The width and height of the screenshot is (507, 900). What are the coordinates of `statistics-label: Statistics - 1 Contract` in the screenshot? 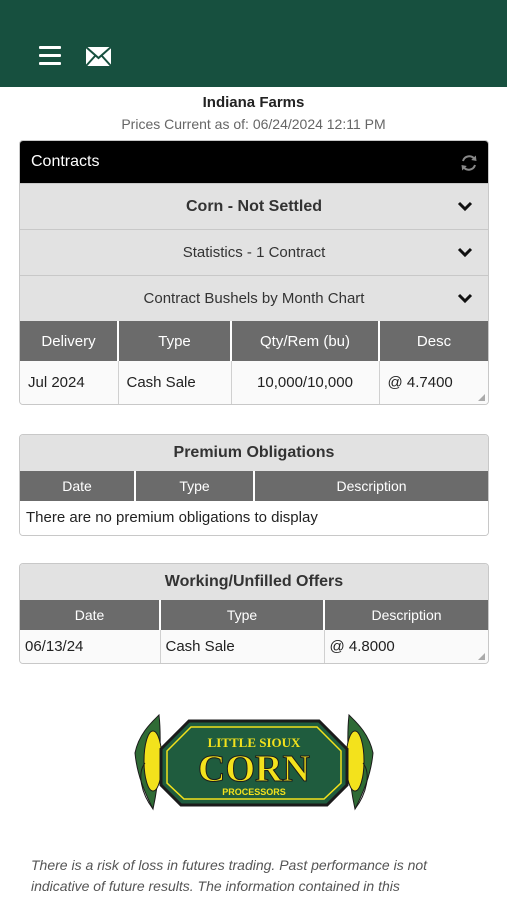 It's located at (254, 252).